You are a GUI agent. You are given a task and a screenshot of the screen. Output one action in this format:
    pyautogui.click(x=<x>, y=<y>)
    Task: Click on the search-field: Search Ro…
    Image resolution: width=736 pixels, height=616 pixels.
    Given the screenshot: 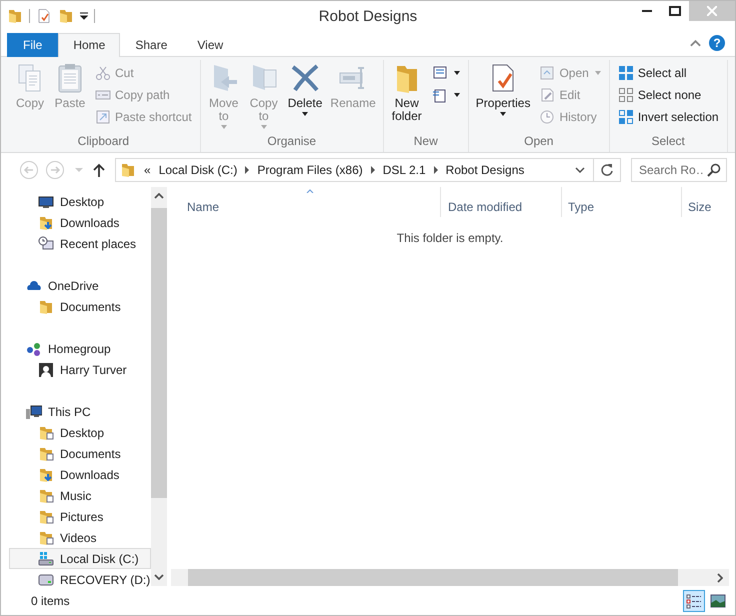 What is the action you would take?
    pyautogui.click(x=679, y=170)
    